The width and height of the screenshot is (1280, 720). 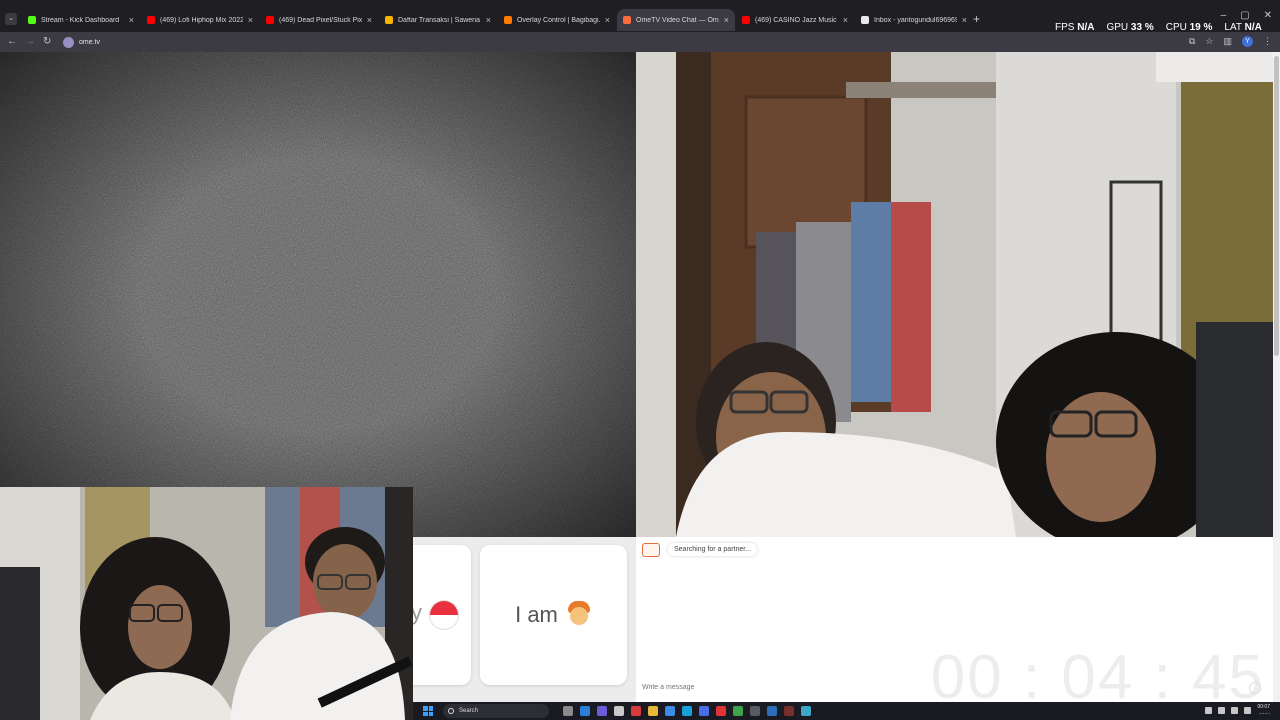 What do you see at coordinates (1267, 41) in the screenshot?
I see `menu-icon: ⋮` at bounding box center [1267, 41].